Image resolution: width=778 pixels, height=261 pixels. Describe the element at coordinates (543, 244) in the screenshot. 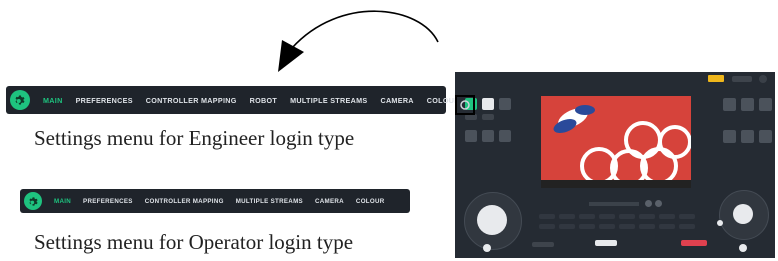

I see `left-bottom-pill` at that location.